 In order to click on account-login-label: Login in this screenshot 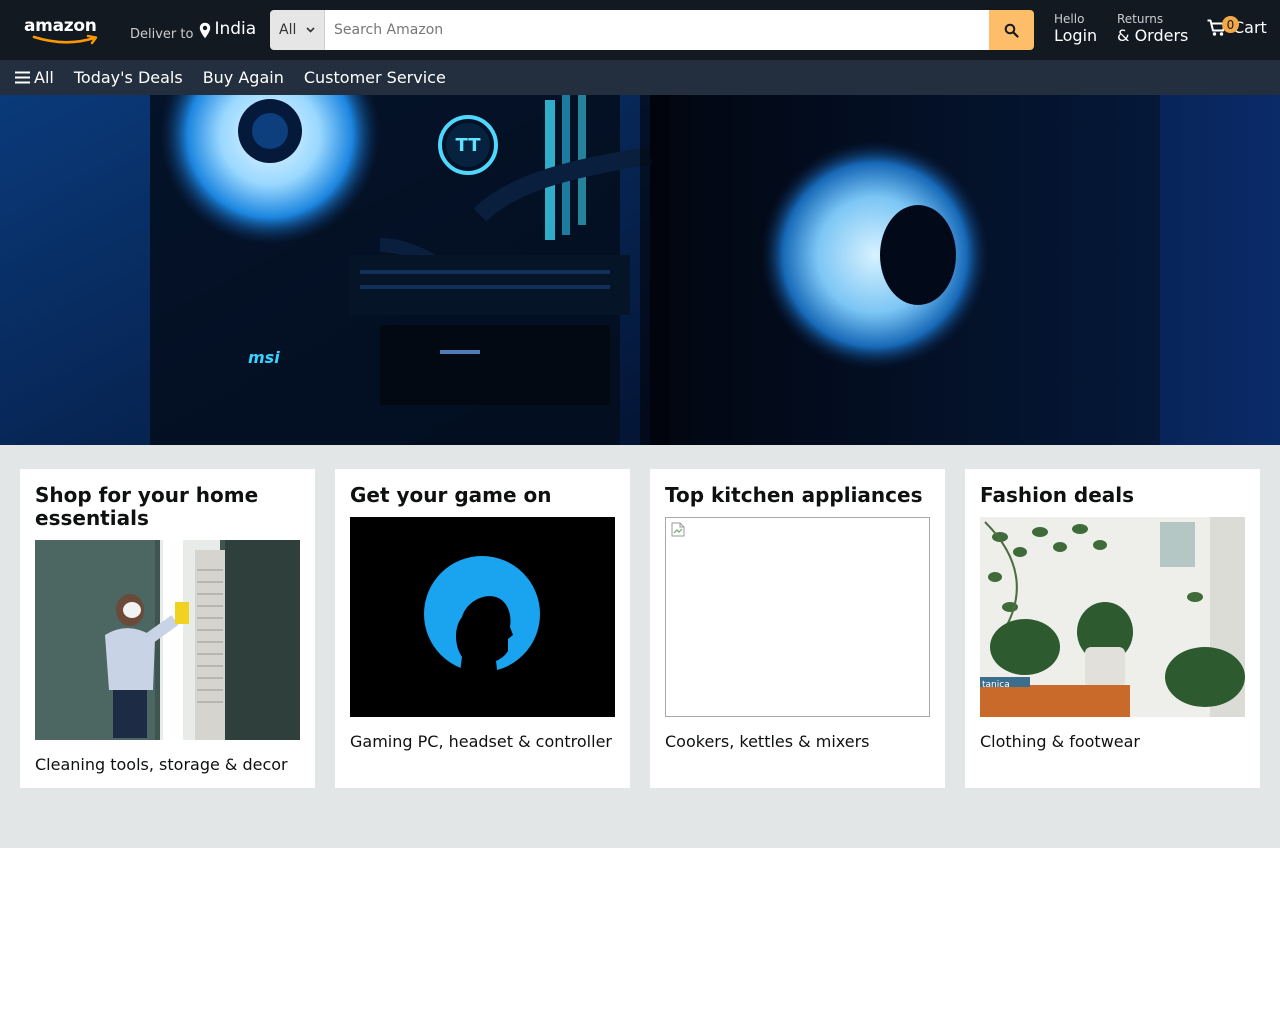, I will do `click(1076, 35)`.